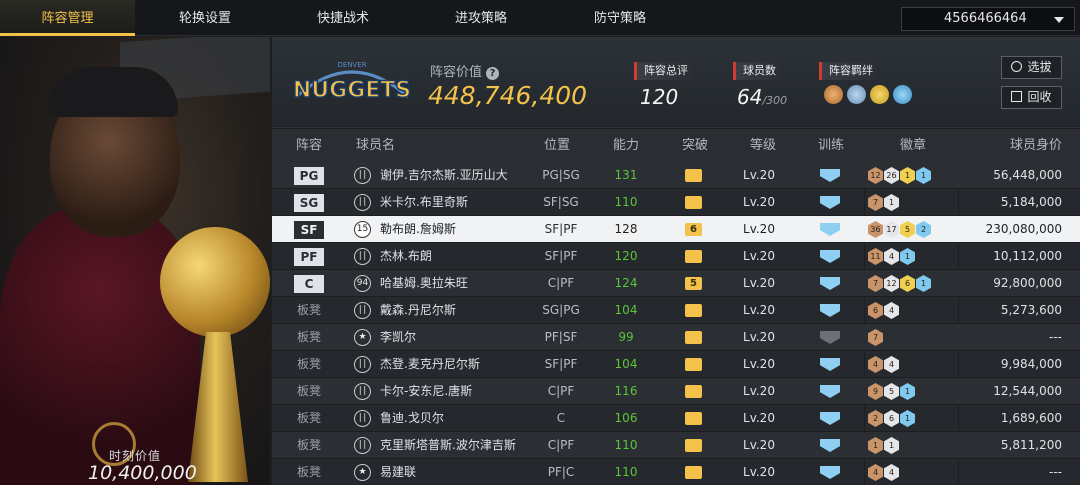 The image size is (1080, 485). Describe the element at coordinates (676, 256) in the screenshot. I see `table-row: PF ∣∣ 杰林.布朗 SF|PF 120 Lv.20 11 4 1 10,112,000` at that location.